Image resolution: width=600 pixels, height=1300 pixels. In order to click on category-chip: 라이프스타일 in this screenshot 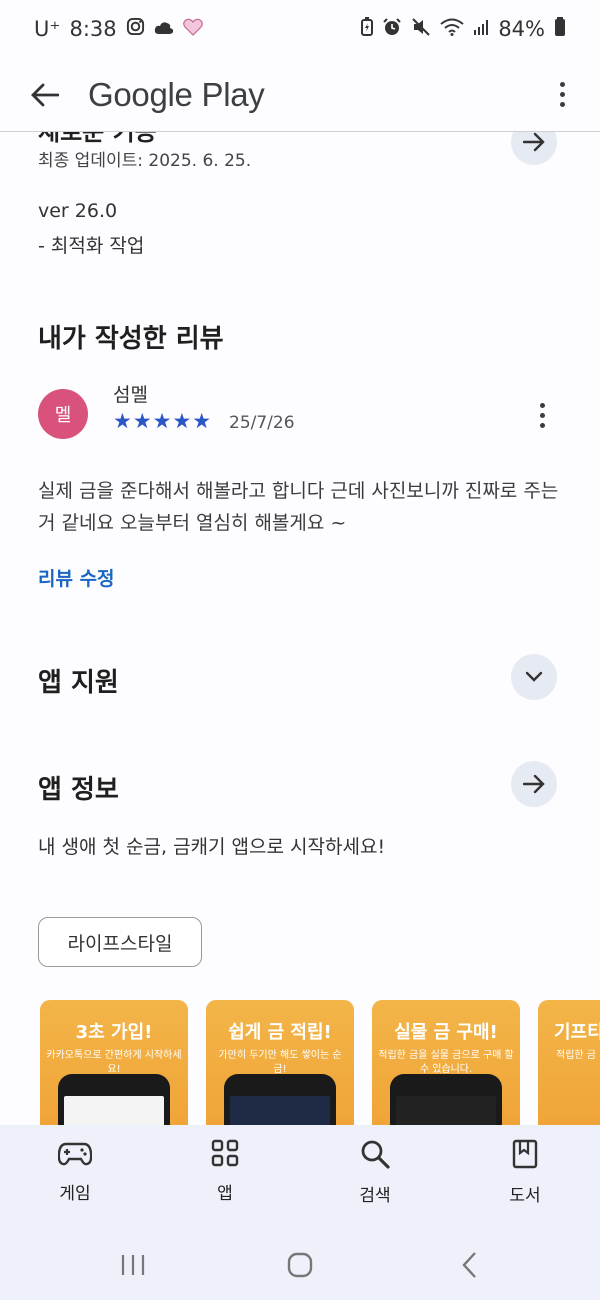, I will do `click(120, 942)`.